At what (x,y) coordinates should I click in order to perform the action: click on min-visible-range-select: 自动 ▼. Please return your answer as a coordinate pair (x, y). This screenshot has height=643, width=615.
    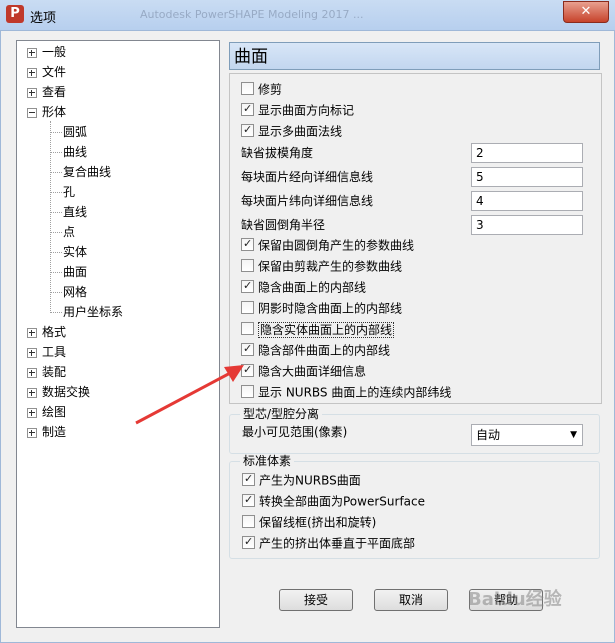
    Looking at the image, I should click on (527, 435).